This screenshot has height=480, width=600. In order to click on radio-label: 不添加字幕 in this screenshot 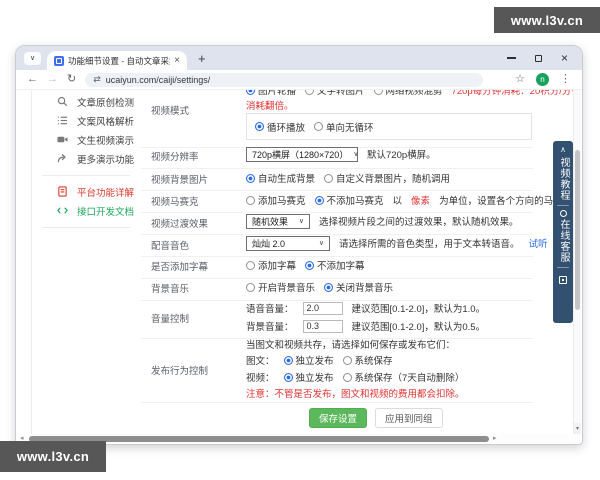, I will do `click(341, 266)`.